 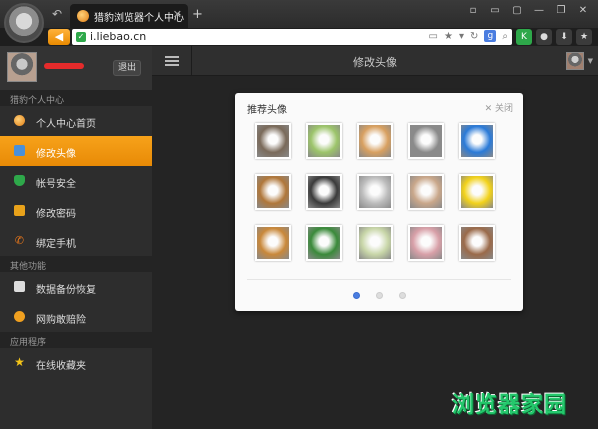 I want to click on favorite-star-icon: ★, so click(x=448, y=36).